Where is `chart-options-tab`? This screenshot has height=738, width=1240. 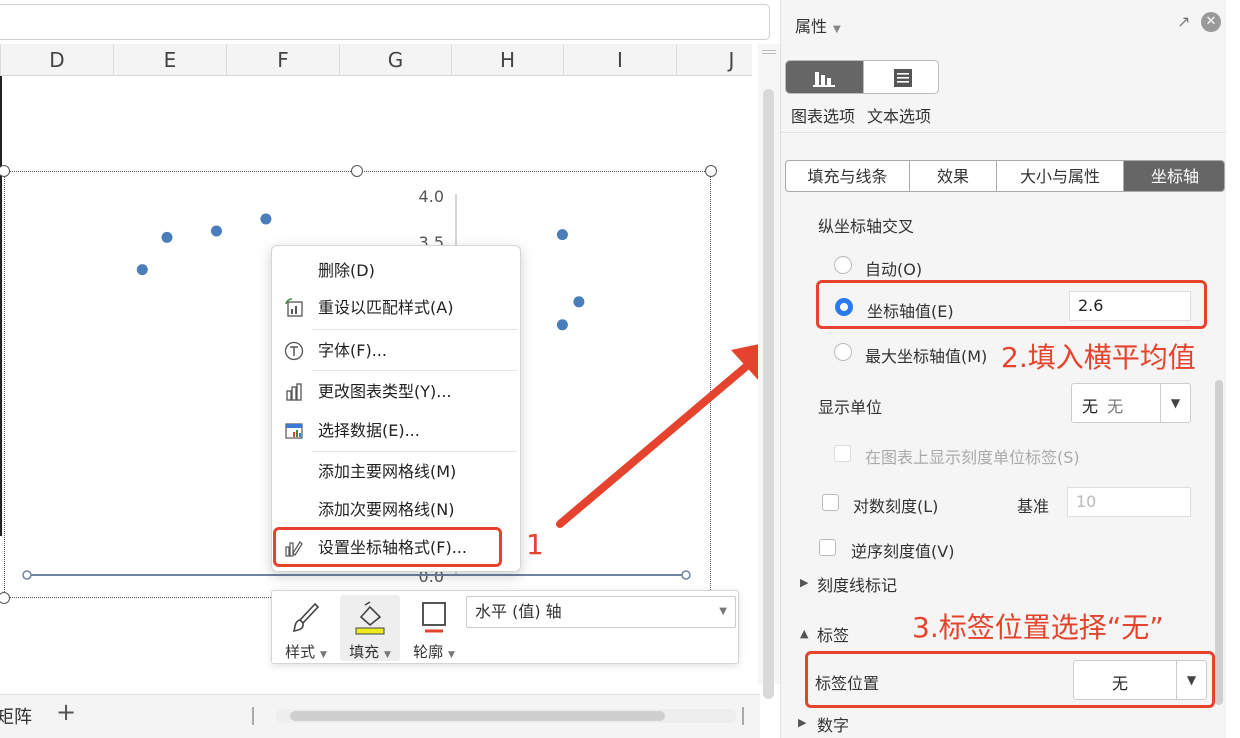 chart-options-tab is located at coordinates (824, 77).